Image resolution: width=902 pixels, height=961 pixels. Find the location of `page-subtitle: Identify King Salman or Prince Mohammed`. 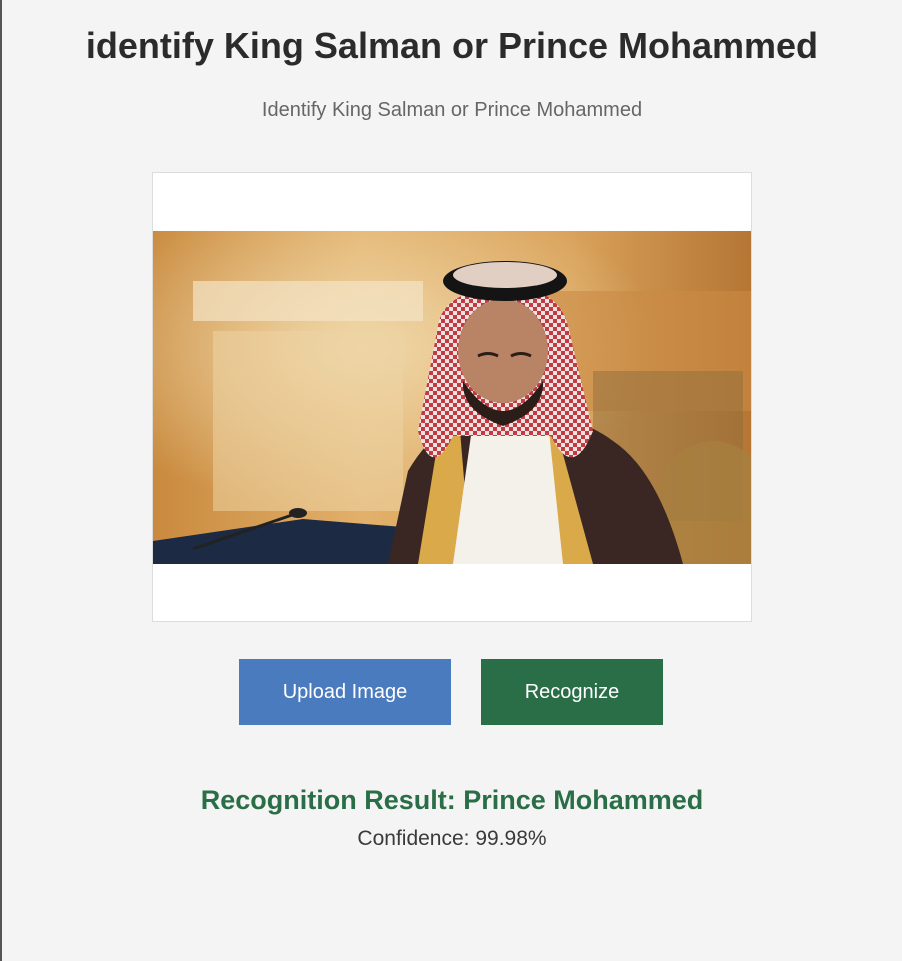

page-subtitle: Identify King Salman or Prince Mohammed is located at coordinates (452, 110).